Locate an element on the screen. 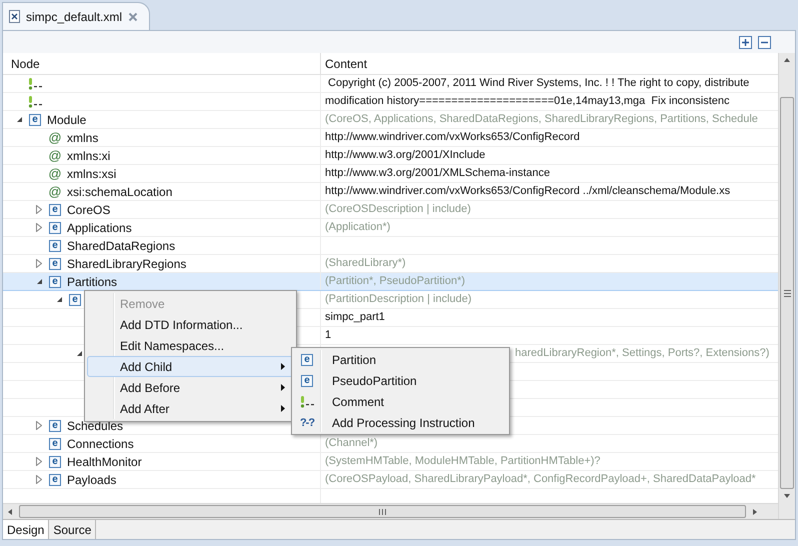 This screenshot has width=798, height=546. node-name: Partitions is located at coordinates (92, 282).